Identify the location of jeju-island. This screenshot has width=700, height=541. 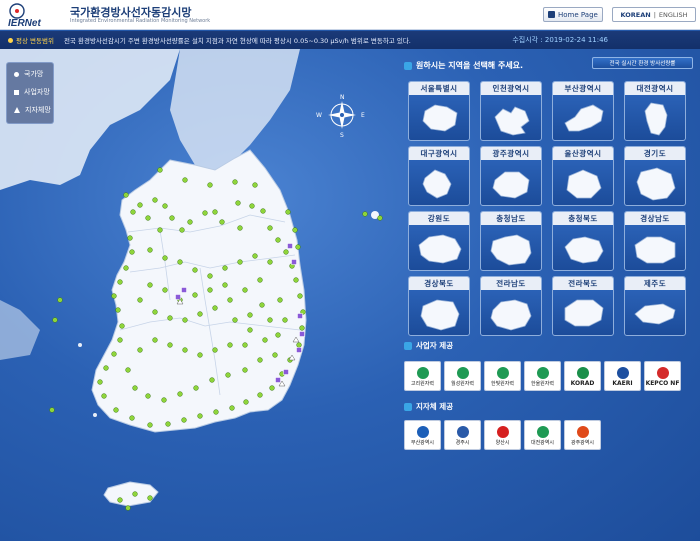
(131, 494).